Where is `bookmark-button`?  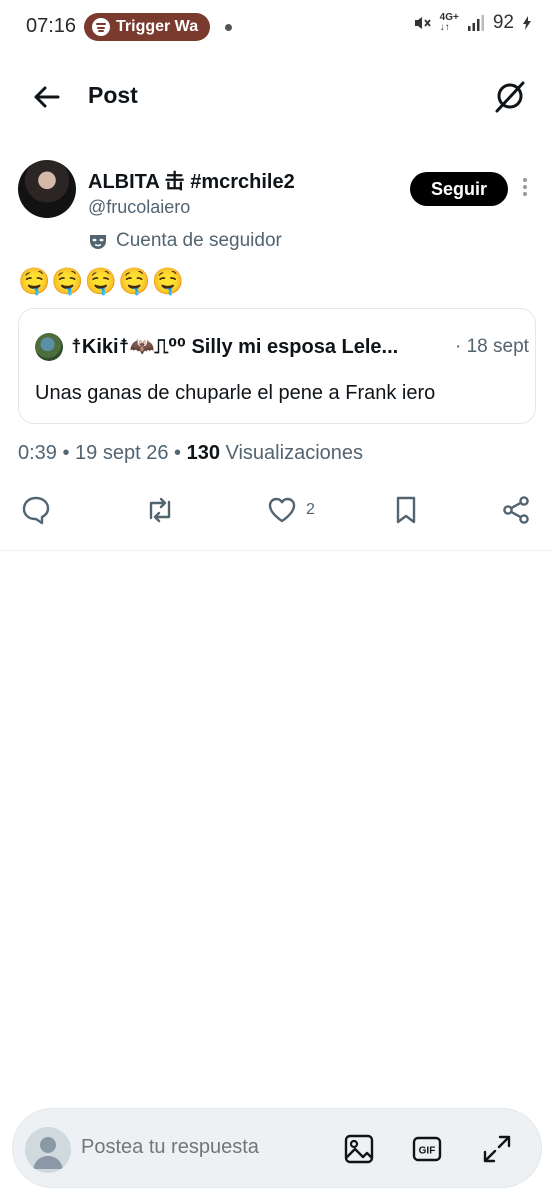
bookmark-button is located at coordinates (406, 510).